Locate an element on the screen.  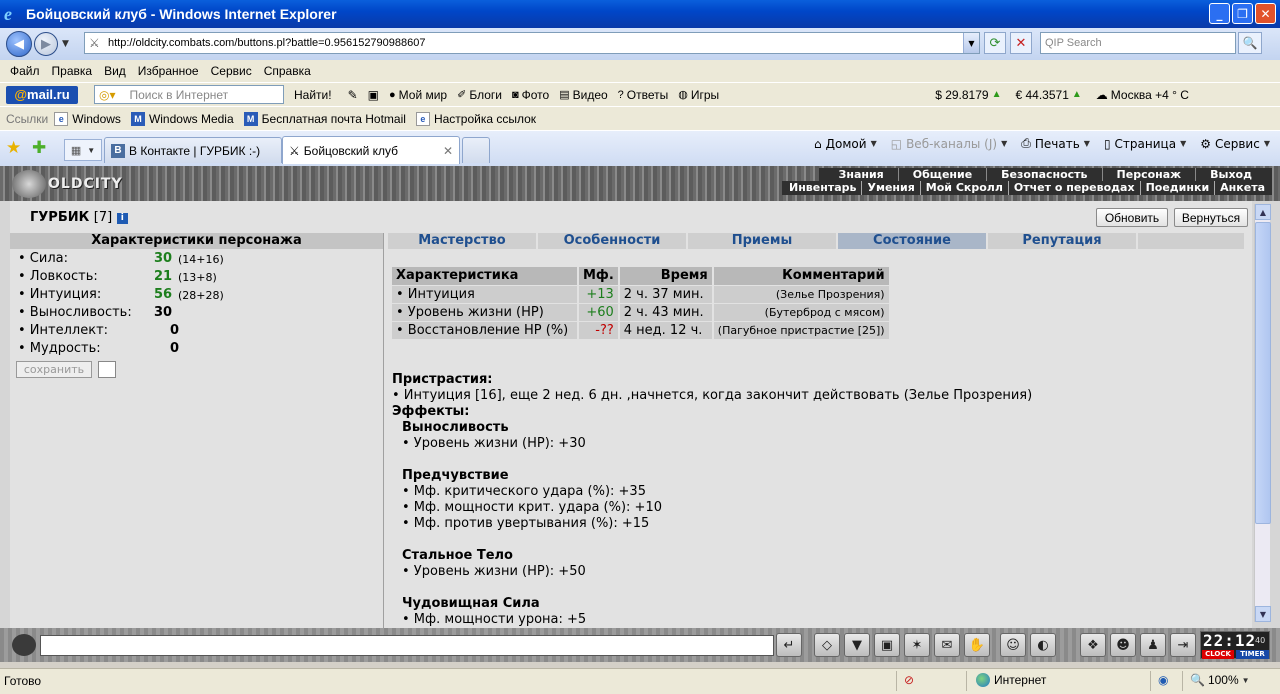
info-icon: i is located at coordinates (122, 218).